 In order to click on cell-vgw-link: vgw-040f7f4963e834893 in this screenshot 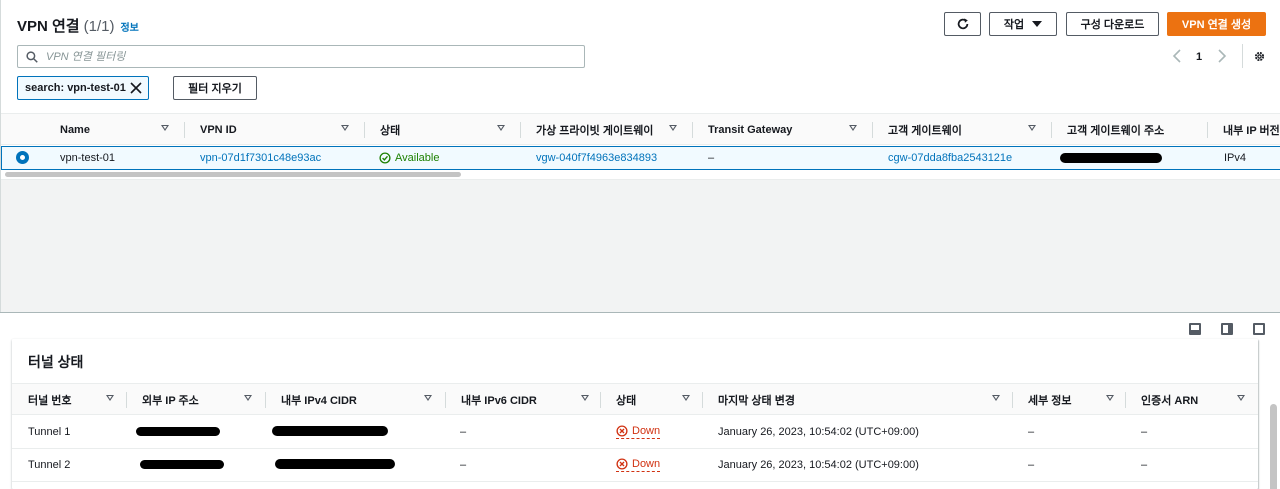, I will do `click(596, 158)`.